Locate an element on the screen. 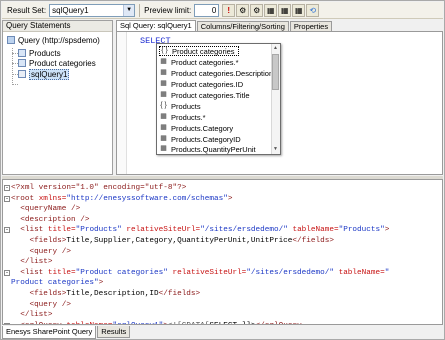 The height and width of the screenshot is (340, 445). autocomplete-item: ▦ Products.Category is located at coordinates (196, 128).